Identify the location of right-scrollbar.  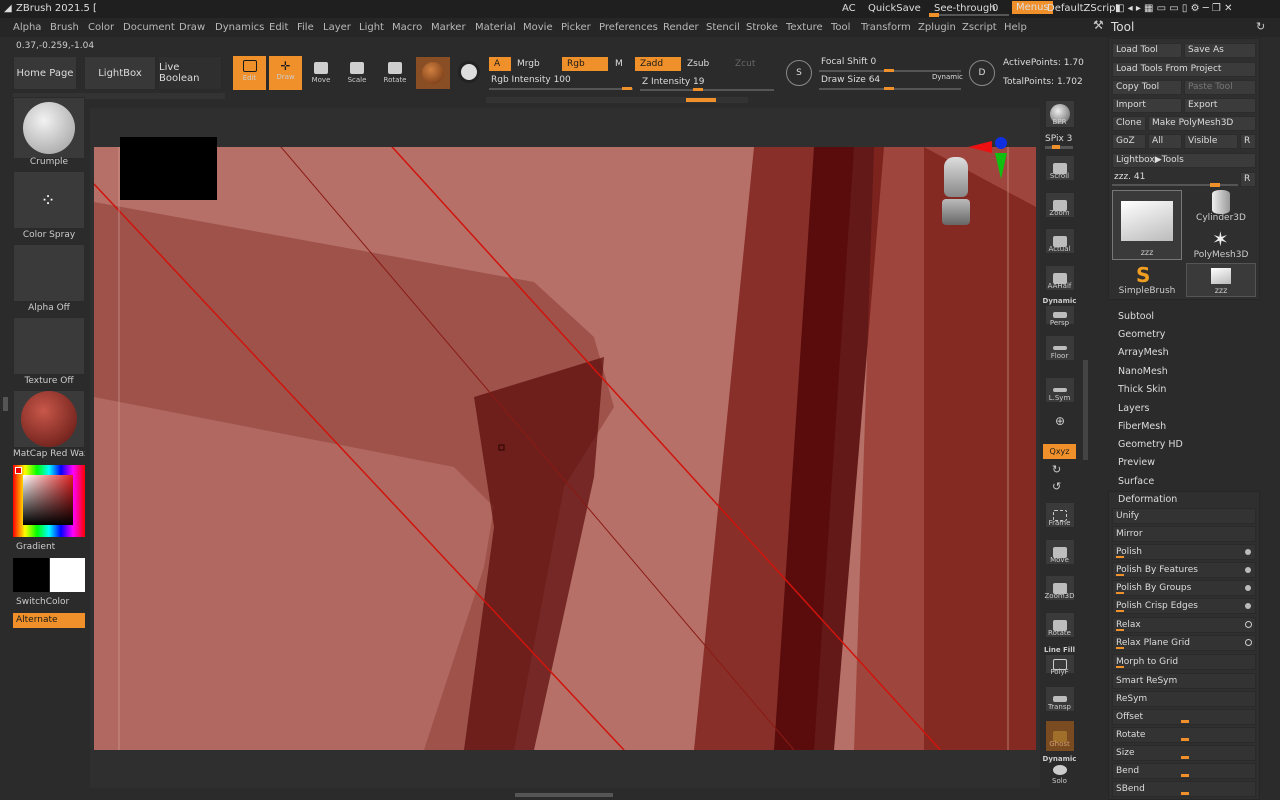
(1085, 410).